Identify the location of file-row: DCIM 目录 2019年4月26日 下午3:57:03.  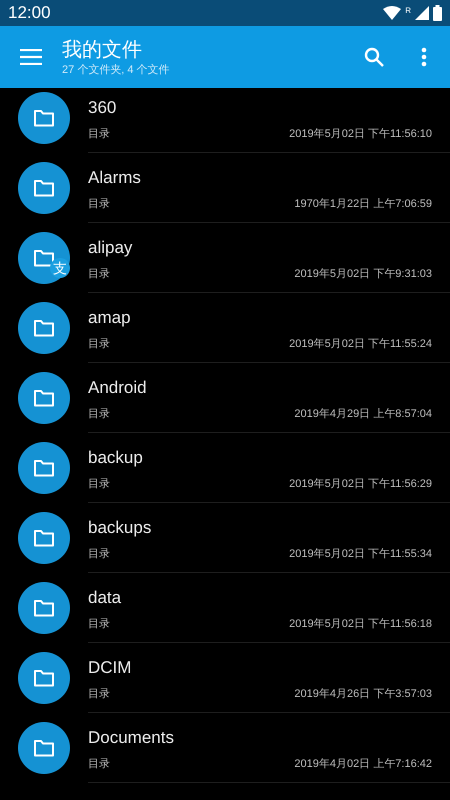
(225, 678).